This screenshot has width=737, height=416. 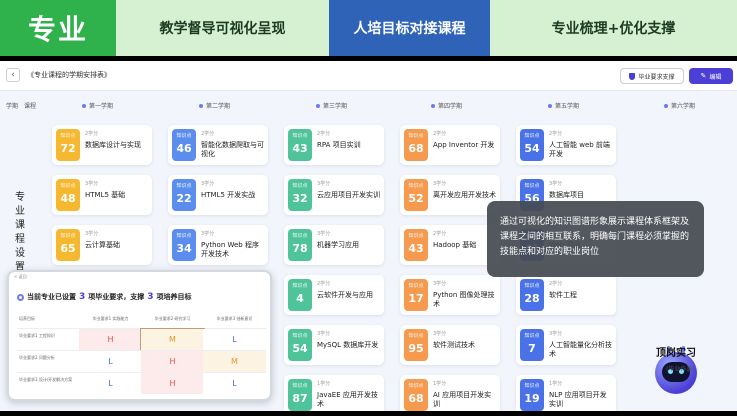 What do you see at coordinates (334, 145) in the screenshot?
I see `course-card: 知识点 43 2学分 RPA 项目实训` at bounding box center [334, 145].